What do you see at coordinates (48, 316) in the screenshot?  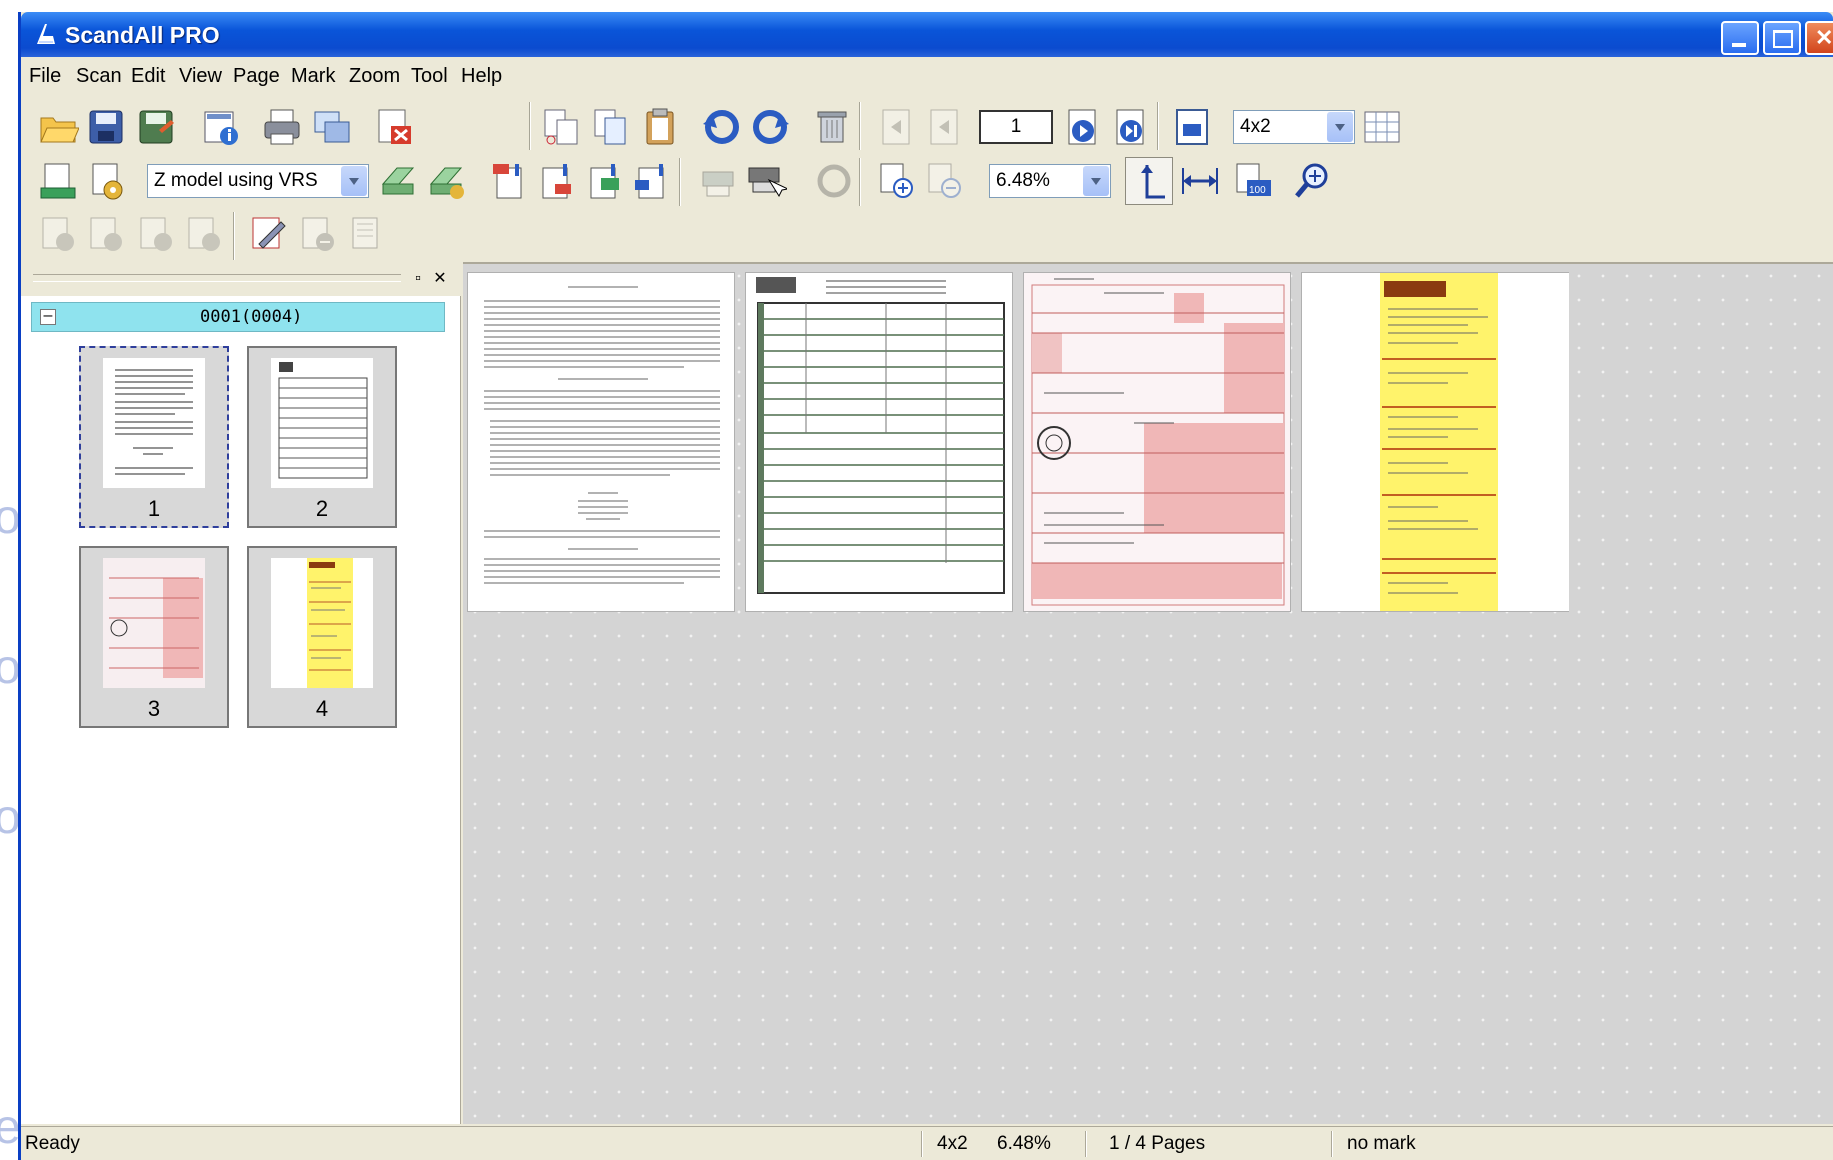 I see `collapse-icon: –` at bounding box center [48, 316].